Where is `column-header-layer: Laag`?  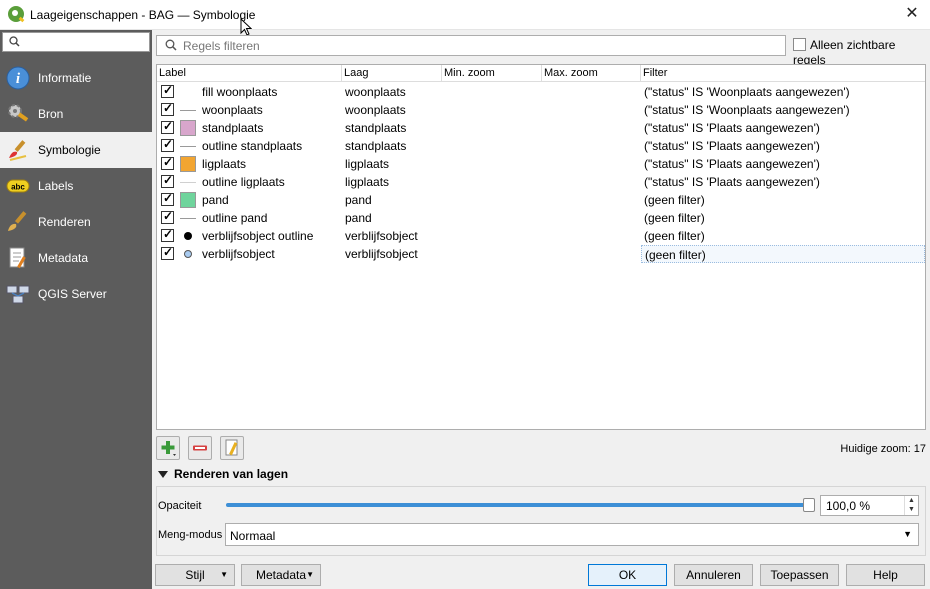 column-header-layer: Laag is located at coordinates (392, 73).